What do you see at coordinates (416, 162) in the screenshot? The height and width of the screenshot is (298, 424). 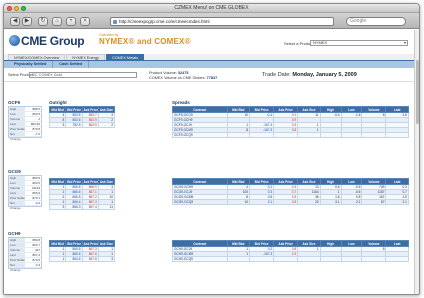 I see `vertical-scrollbar` at bounding box center [416, 162].